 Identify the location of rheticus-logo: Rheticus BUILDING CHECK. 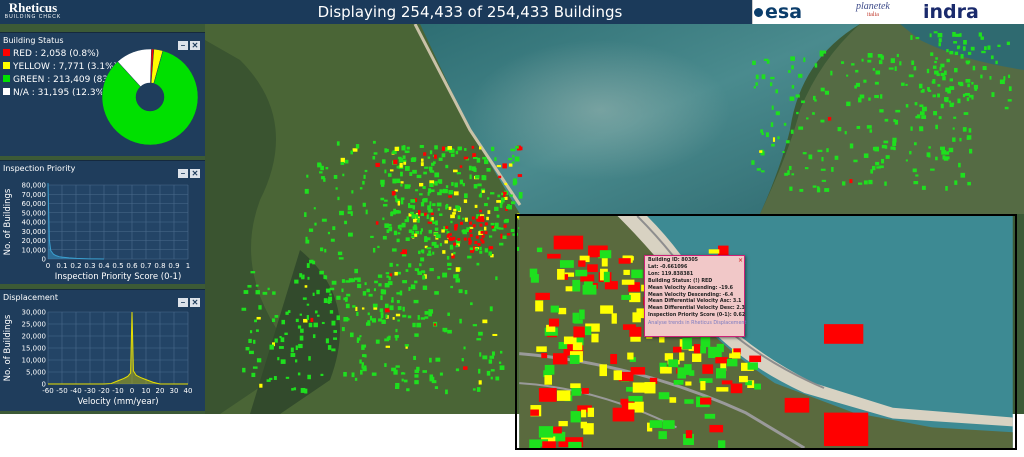
(33, 12).